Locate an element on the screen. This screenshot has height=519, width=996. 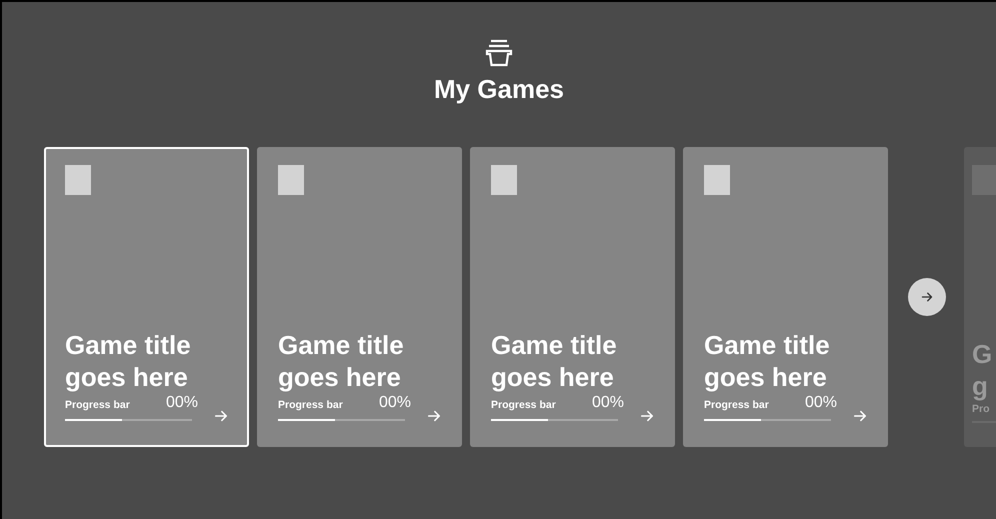
next-button is located at coordinates (927, 297).